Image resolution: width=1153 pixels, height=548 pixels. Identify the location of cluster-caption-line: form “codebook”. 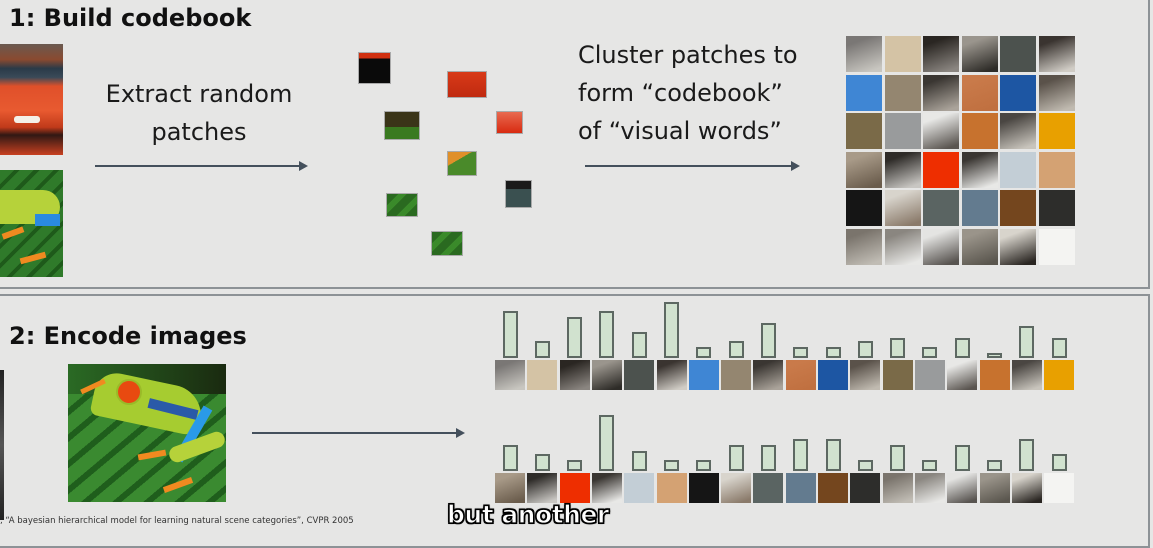
(680, 93).